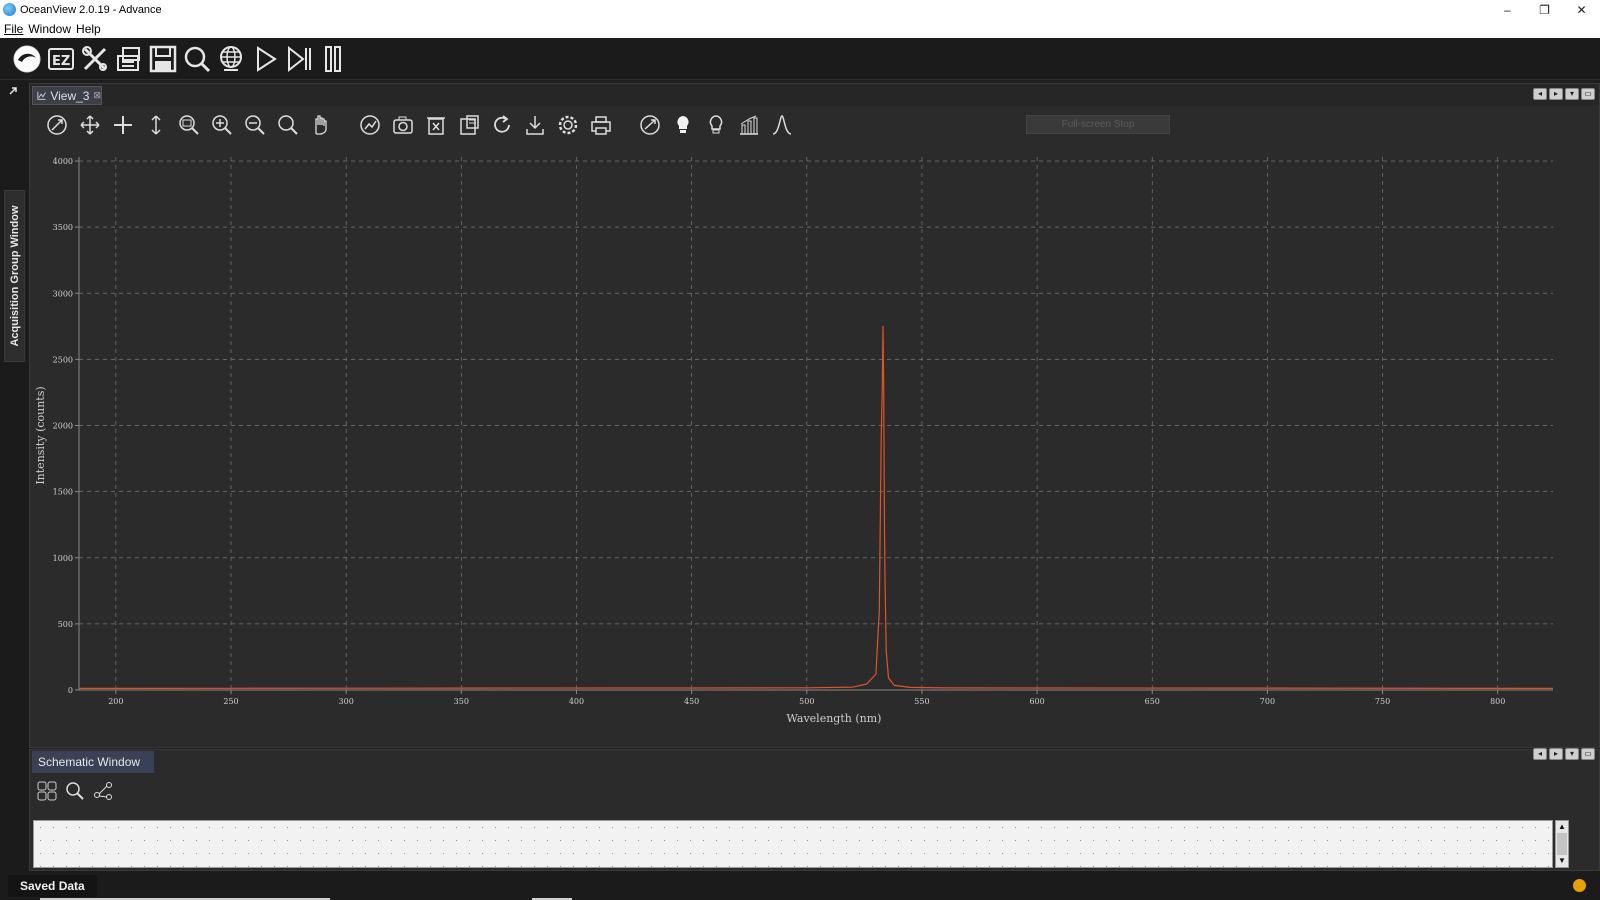 The image size is (1600, 900). I want to click on lamp-on-icon, so click(682, 125).